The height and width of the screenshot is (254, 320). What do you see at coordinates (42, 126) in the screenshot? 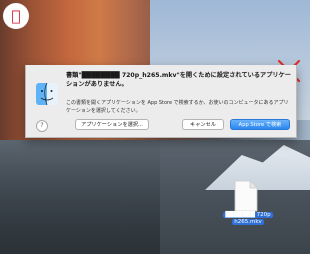
I see `help-button: ?` at bounding box center [42, 126].